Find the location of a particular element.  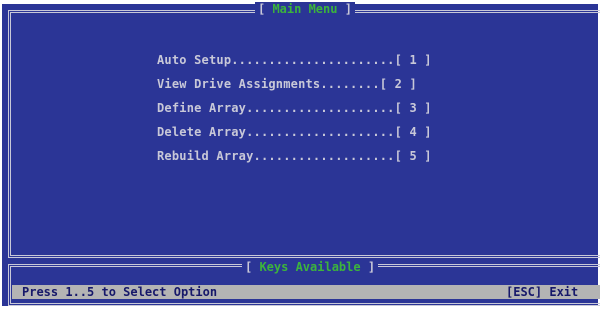

menu-item-key: [ 2 ] is located at coordinates (398, 84).